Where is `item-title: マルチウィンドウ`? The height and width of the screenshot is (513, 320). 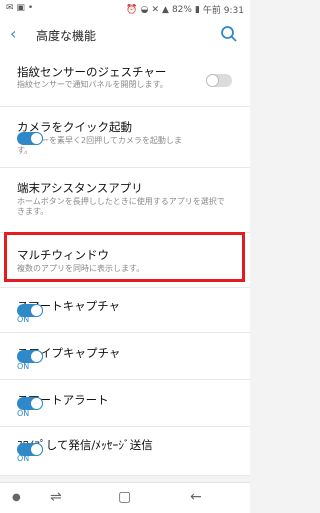 item-title: マルチウィンドウ is located at coordinates (63, 255).